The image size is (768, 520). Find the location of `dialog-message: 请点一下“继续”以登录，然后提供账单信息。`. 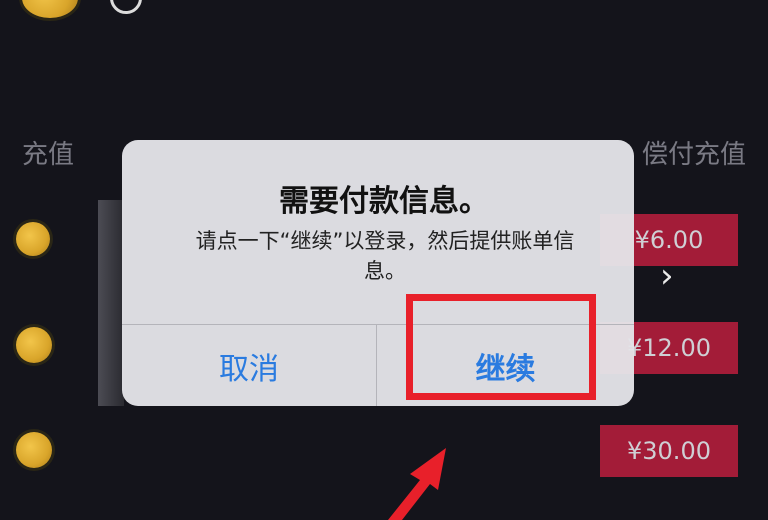

dialog-message: 请点一下“继续”以登录，然后提供账单信息。 is located at coordinates (385, 256).